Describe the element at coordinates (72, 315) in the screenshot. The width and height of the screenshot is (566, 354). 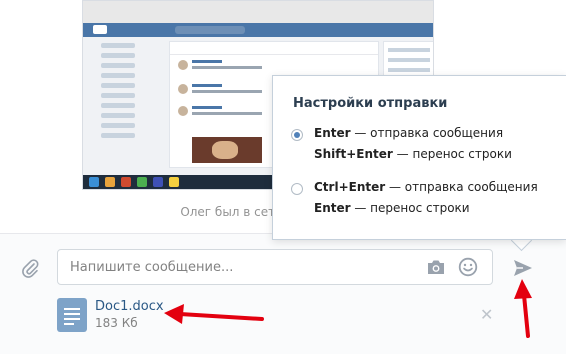
I see `document-icon` at that location.